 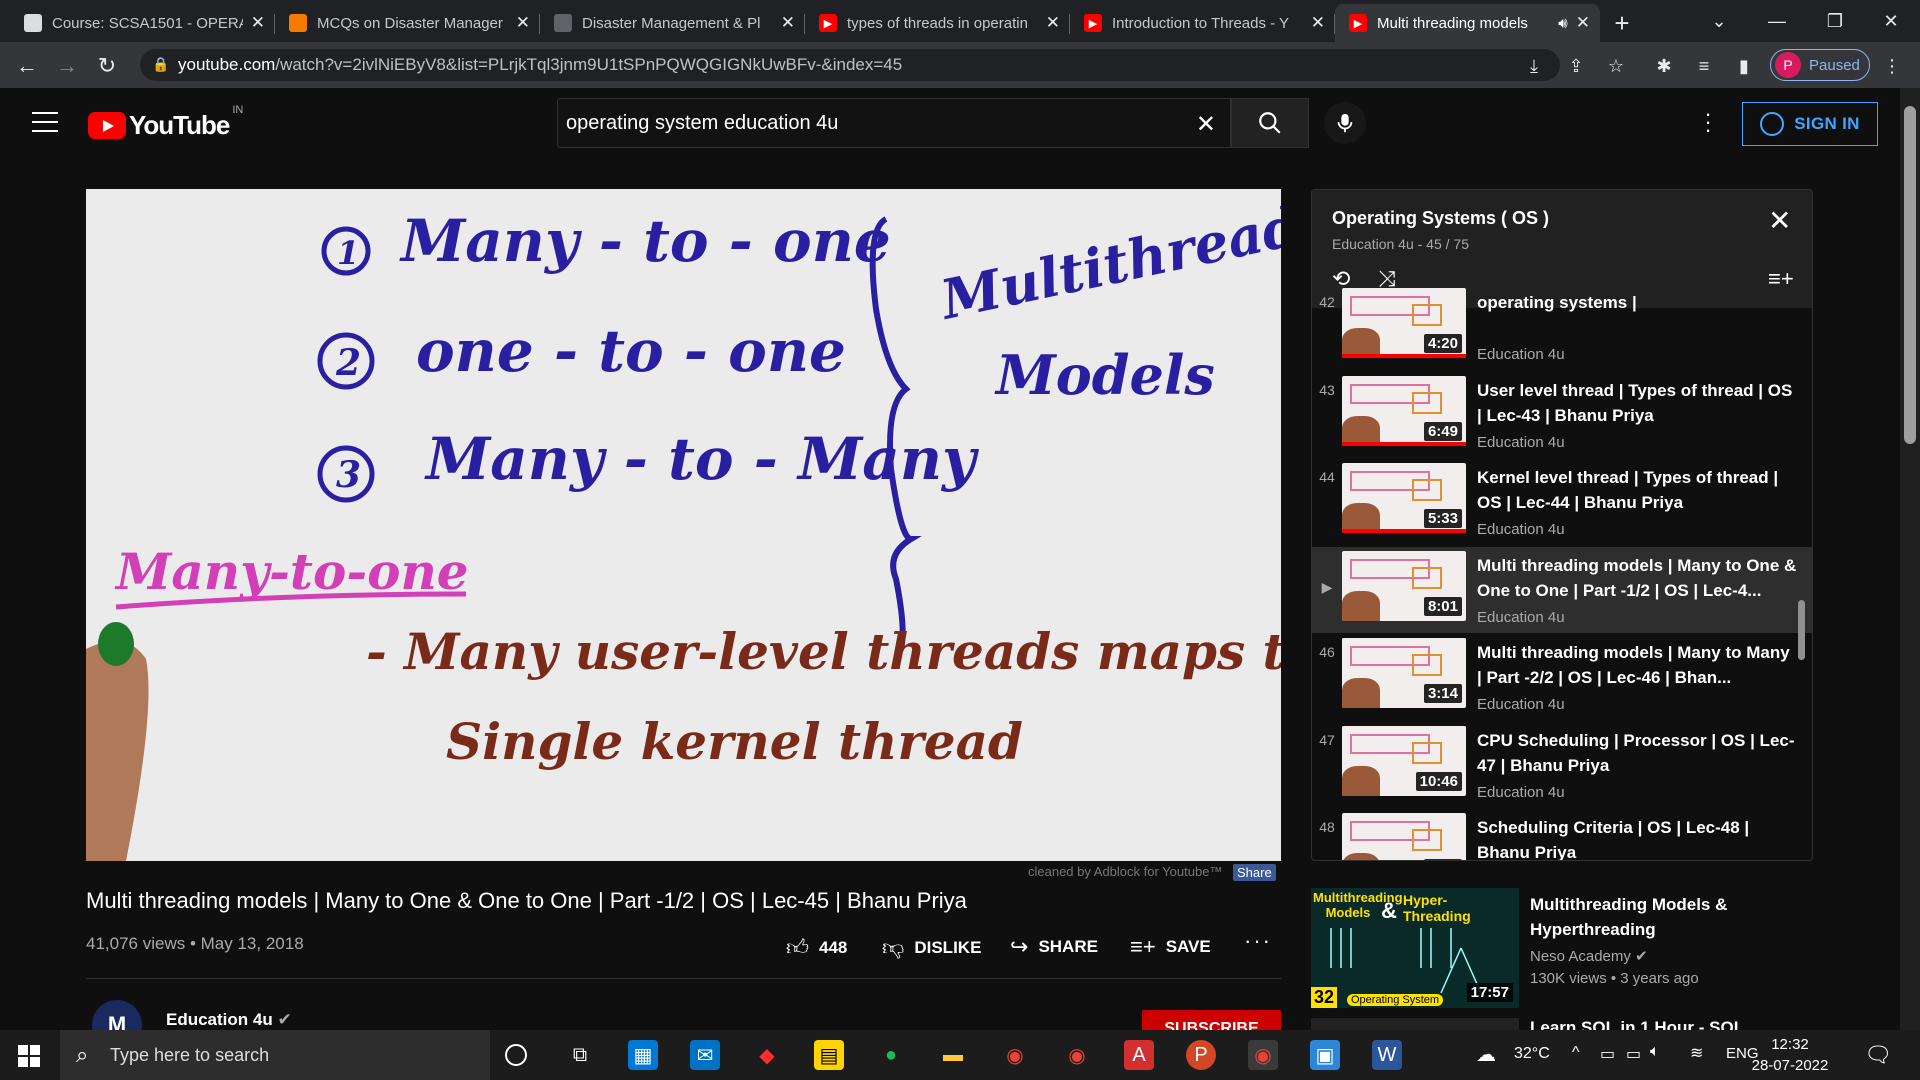 What do you see at coordinates (1779, 220) in the screenshot?
I see `close-playlist-icon: ✕` at bounding box center [1779, 220].